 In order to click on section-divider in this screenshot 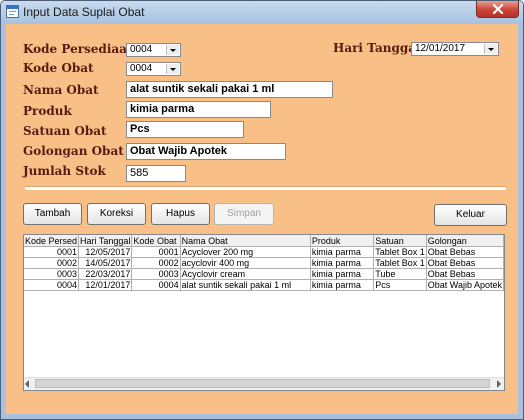, I will do `click(265, 188)`.